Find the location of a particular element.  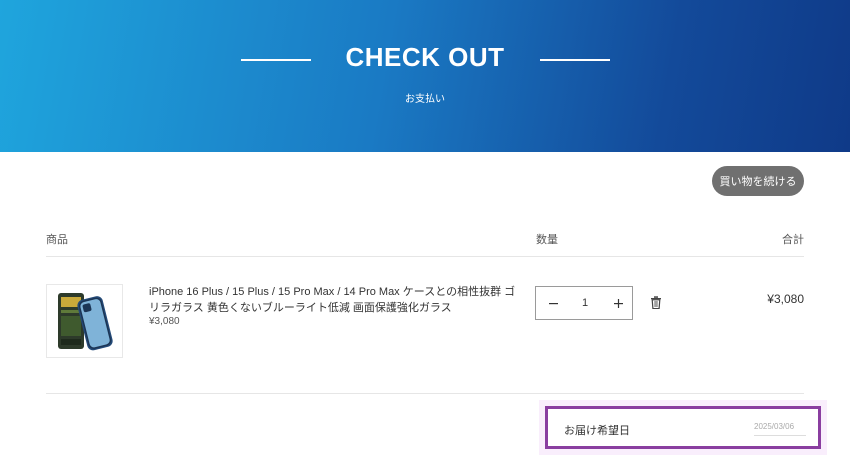

quantity-input: 1 is located at coordinates (585, 303).